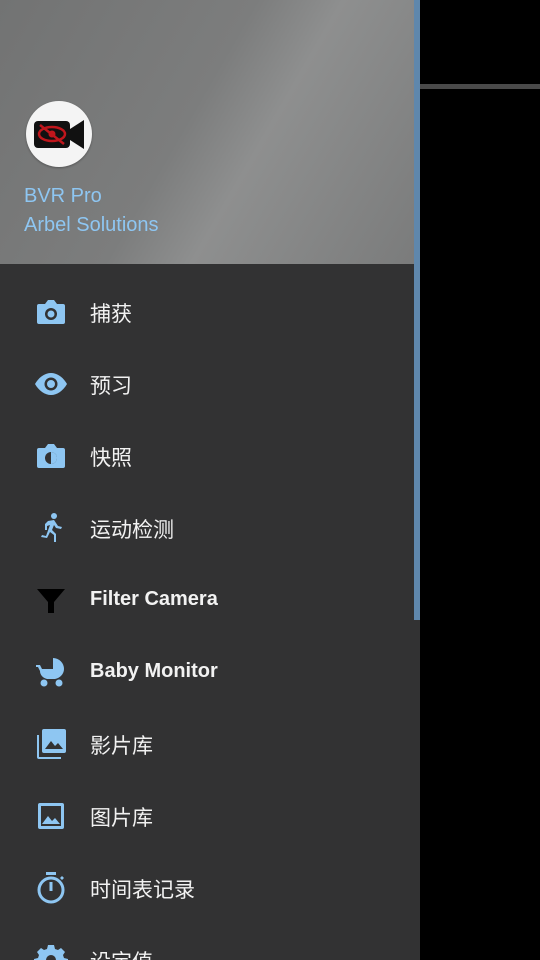 This screenshot has height=960, width=540. I want to click on camera-switch-icon, so click(51, 456).